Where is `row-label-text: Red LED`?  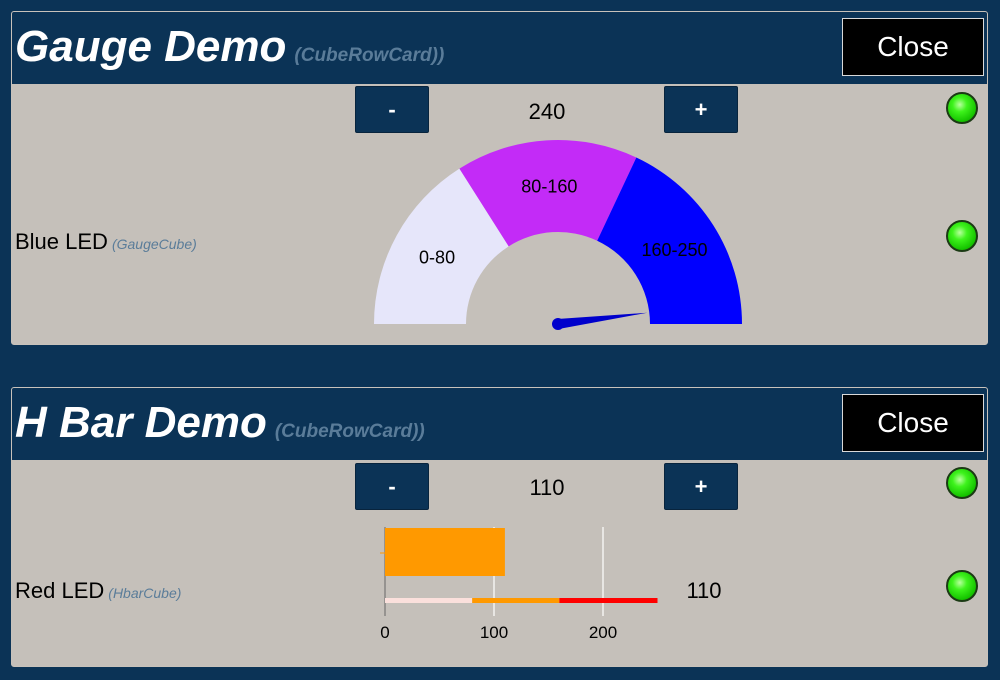 row-label-text: Red LED is located at coordinates (60, 590).